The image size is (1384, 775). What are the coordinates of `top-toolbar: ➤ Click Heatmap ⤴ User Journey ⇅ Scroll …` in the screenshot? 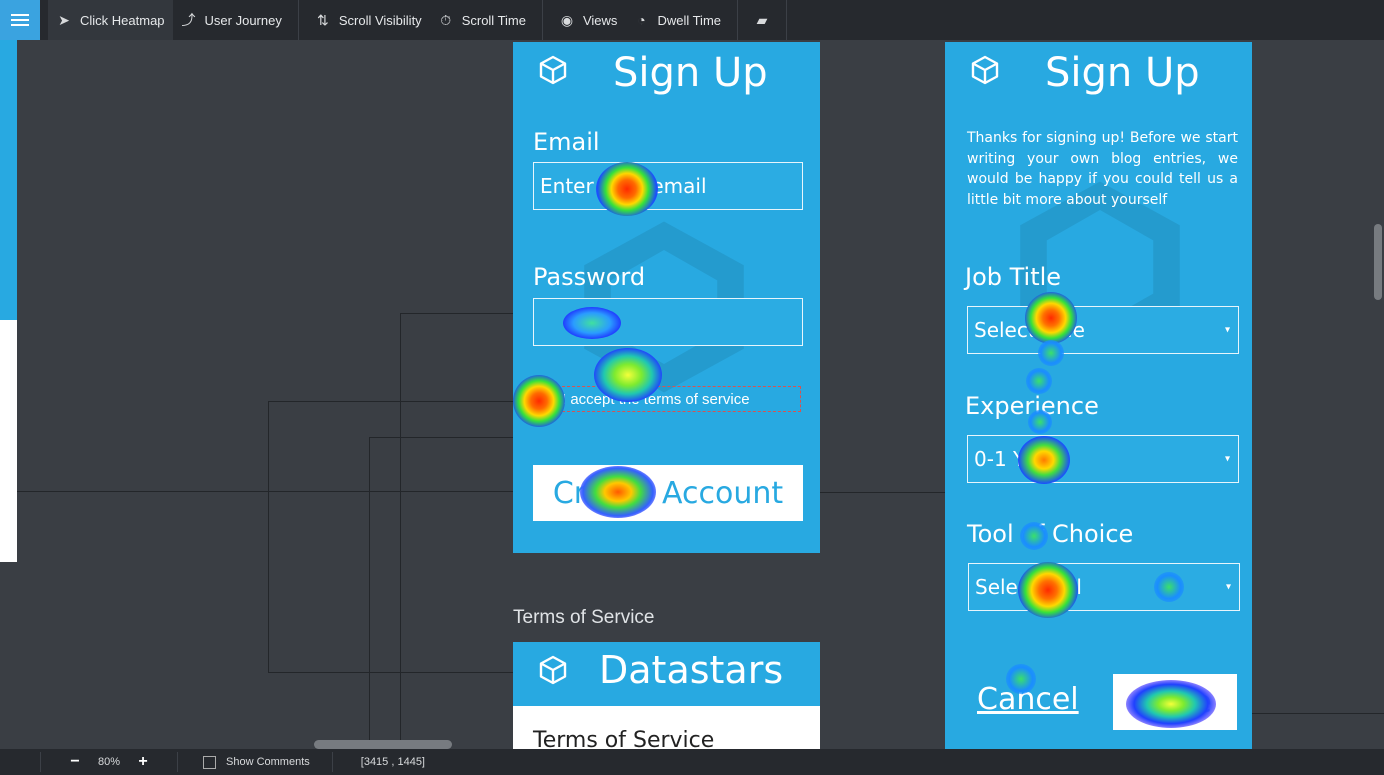 It's located at (692, 20).